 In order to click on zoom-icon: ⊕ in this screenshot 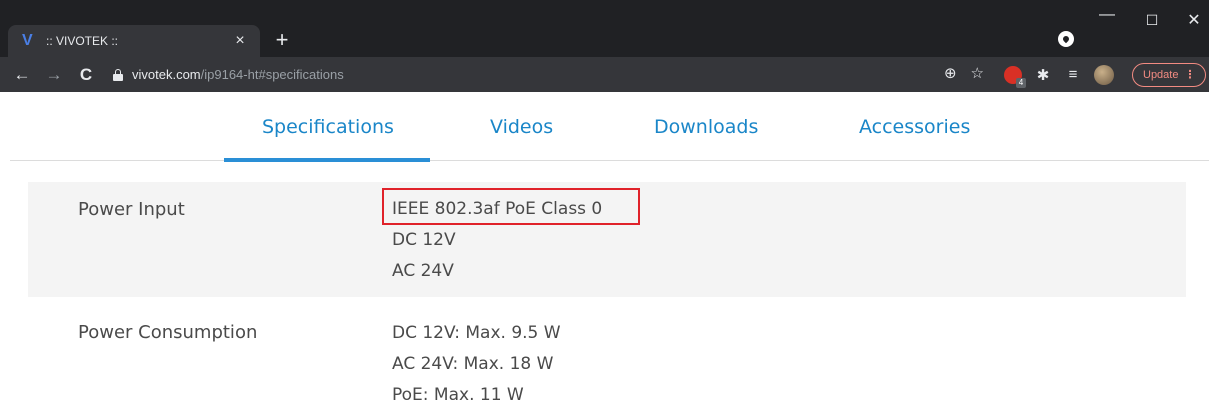, I will do `click(950, 73)`.